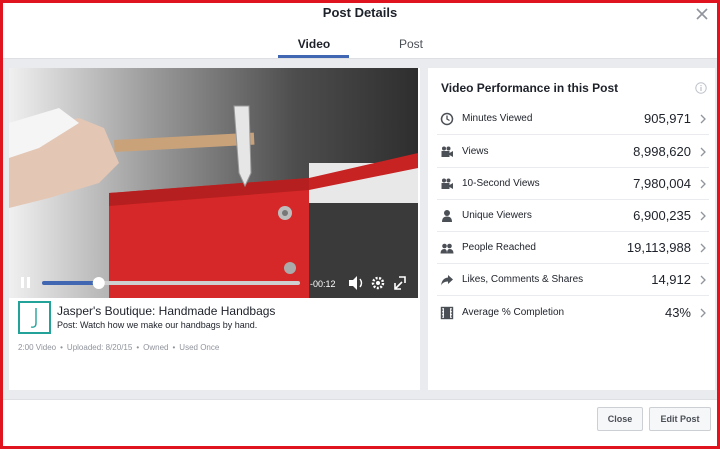  What do you see at coordinates (447, 313) in the screenshot?
I see `film-icon` at bounding box center [447, 313].